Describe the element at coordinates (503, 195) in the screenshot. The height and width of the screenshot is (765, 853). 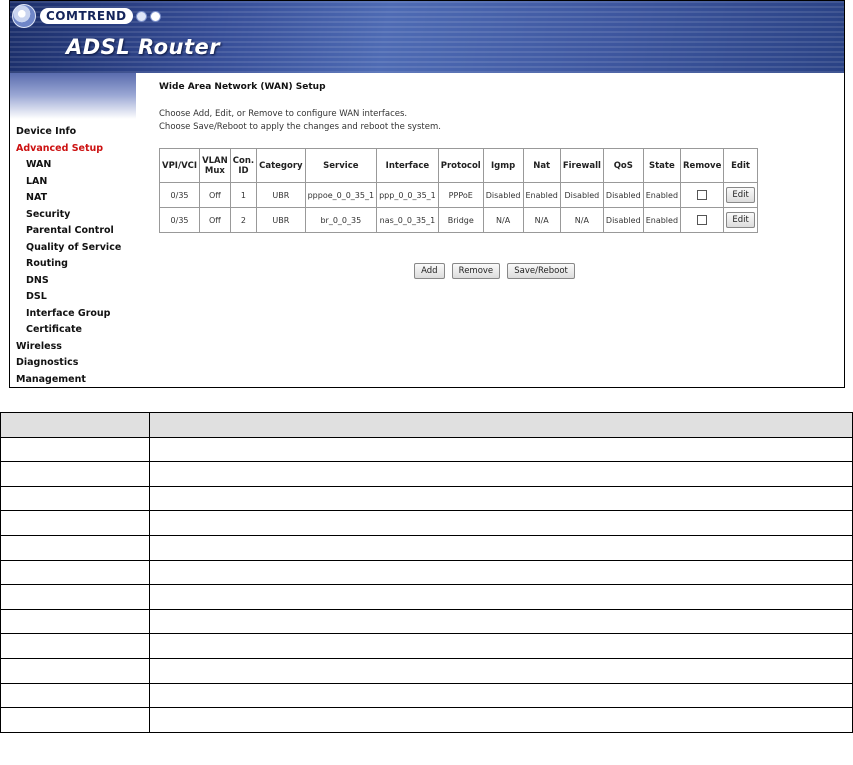
I see `cell-igmp: Disabled` at that location.